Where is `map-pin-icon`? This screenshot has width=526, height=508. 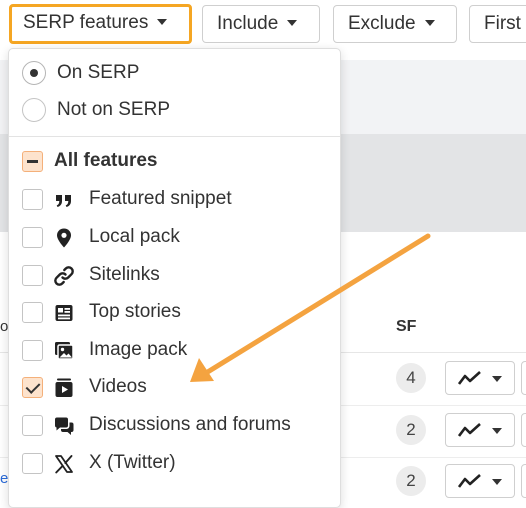
map-pin-icon is located at coordinates (64, 238).